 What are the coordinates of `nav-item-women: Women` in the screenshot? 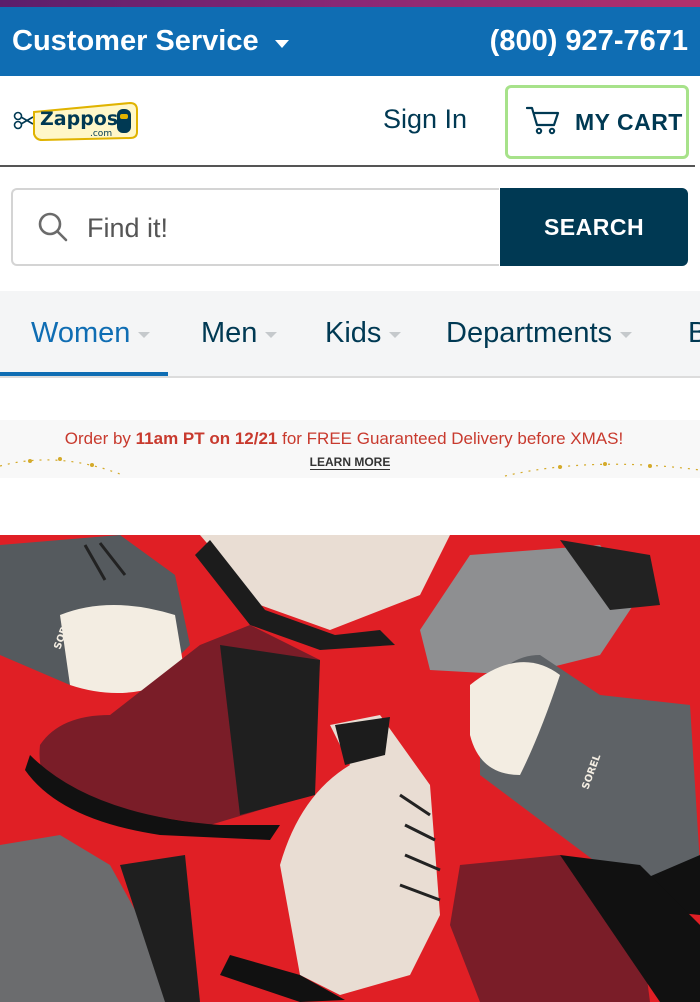 It's located at (91, 333).